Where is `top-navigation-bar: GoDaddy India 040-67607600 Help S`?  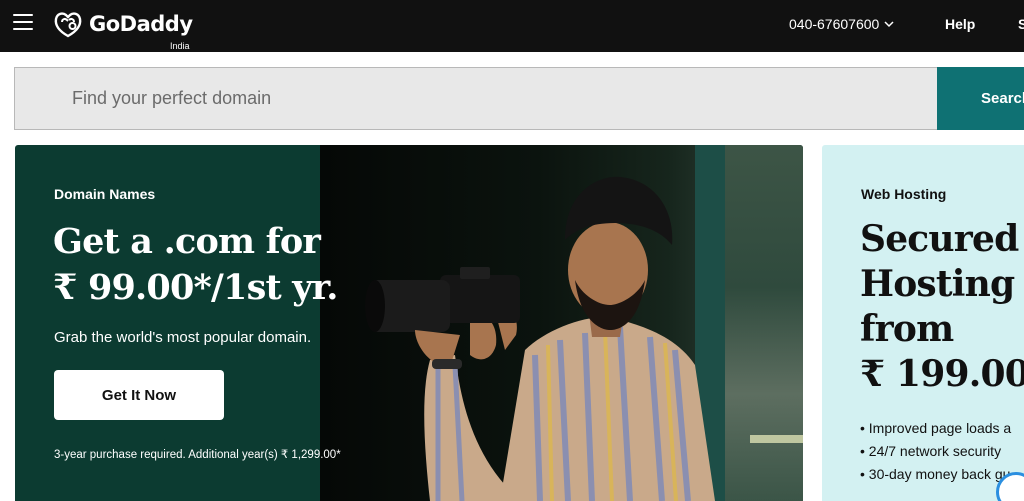
top-navigation-bar: GoDaddy India 040-67607600 Help S is located at coordinates (512, 26).